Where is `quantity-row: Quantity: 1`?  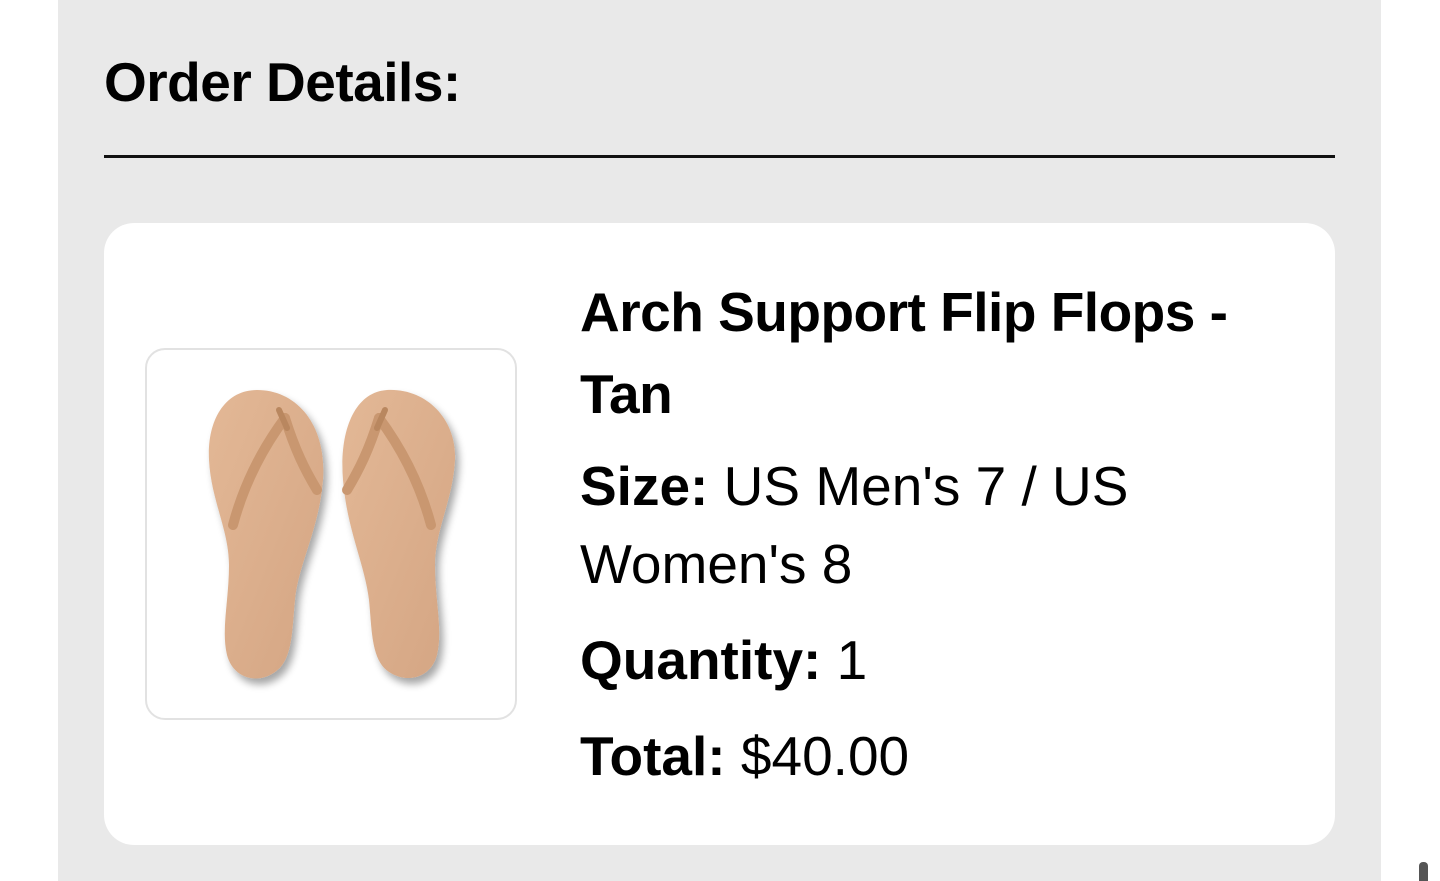 quantity-row: Quantity: 1 is located at coordinates (945, 660).